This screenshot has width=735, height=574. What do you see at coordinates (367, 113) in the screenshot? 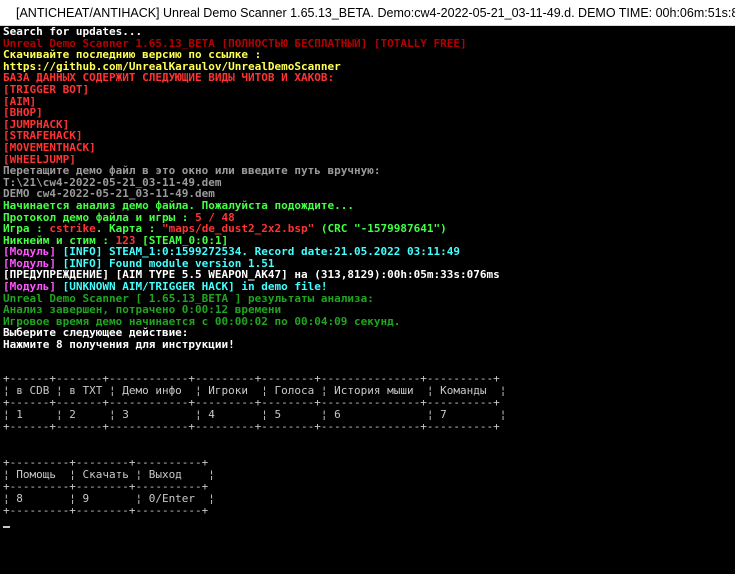
I see `console-line: [BHOP]` at bounding box center [367, 113].